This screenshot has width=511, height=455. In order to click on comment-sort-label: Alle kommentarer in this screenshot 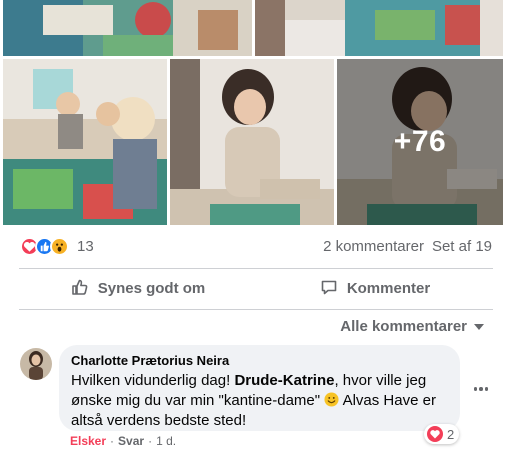, I will do `click(403, 326)`.